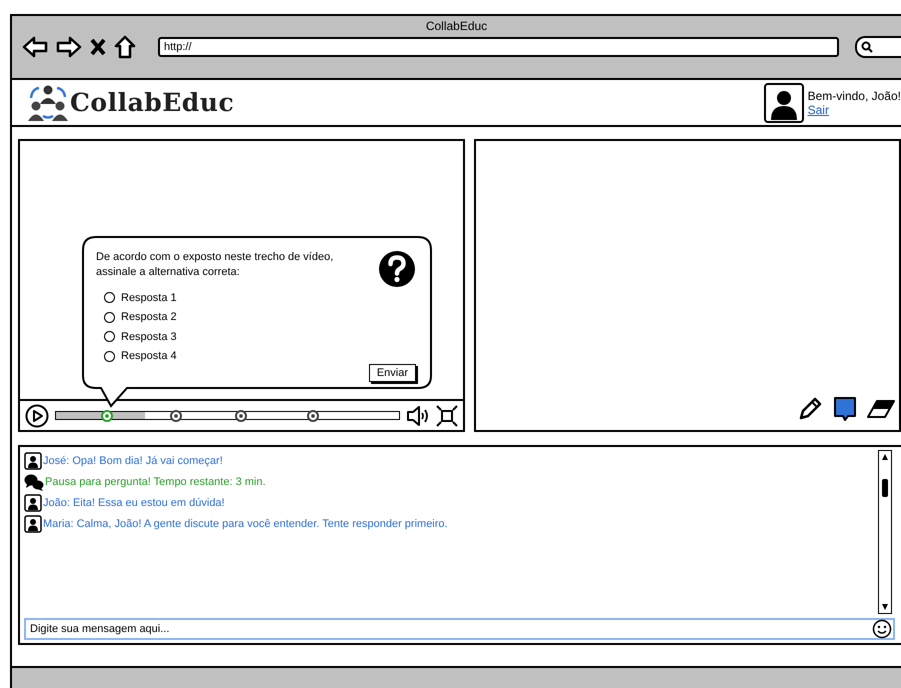 The image size is (901, 688). I want to click on question-text: De acordo com o exposto neste trecho de vídeo, assinale a alternativa correta:, so click(215, 265).